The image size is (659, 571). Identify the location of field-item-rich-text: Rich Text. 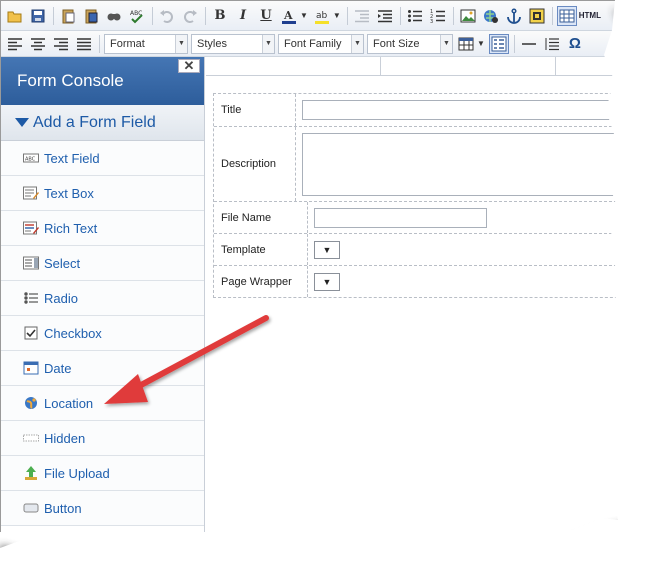
(102, 228).